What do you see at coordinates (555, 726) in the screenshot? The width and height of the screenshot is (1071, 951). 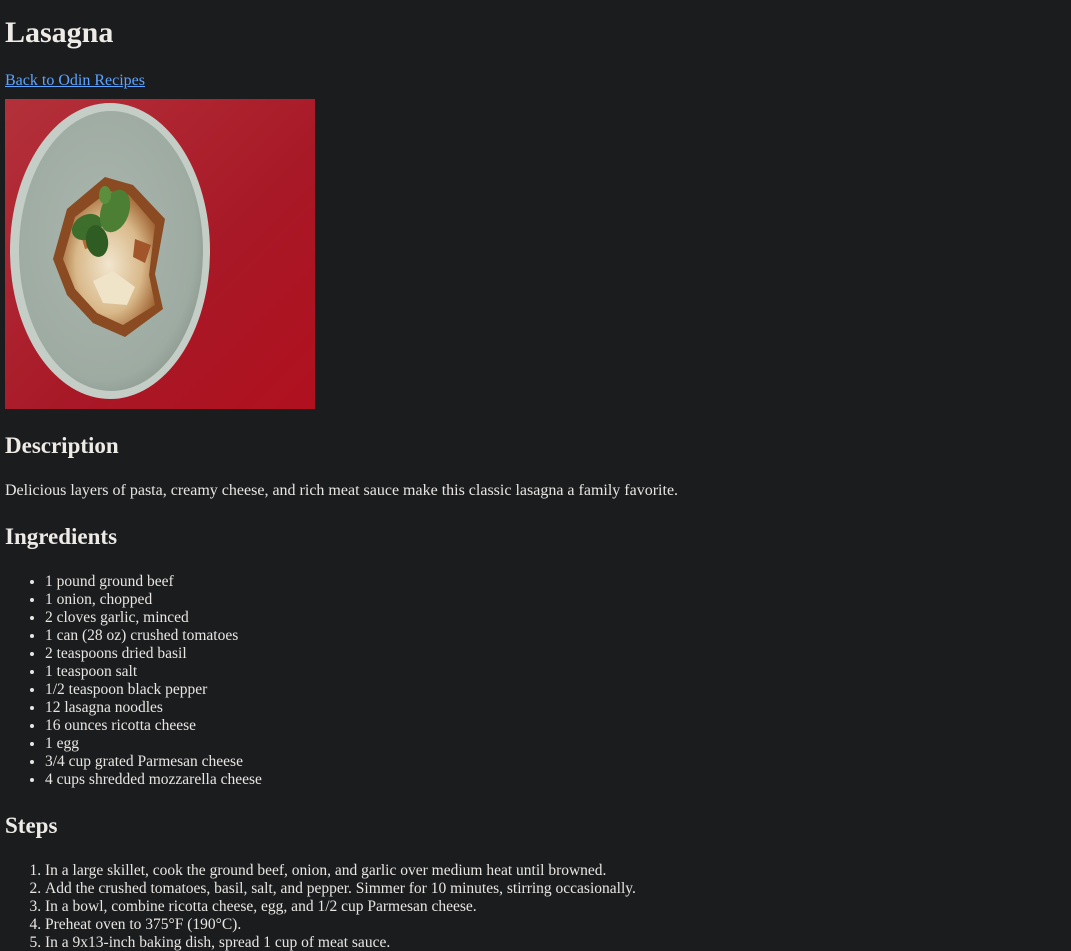 I see `ingredient-item: 16 ounces ricotta cheese` at bounding box center [555, 726].